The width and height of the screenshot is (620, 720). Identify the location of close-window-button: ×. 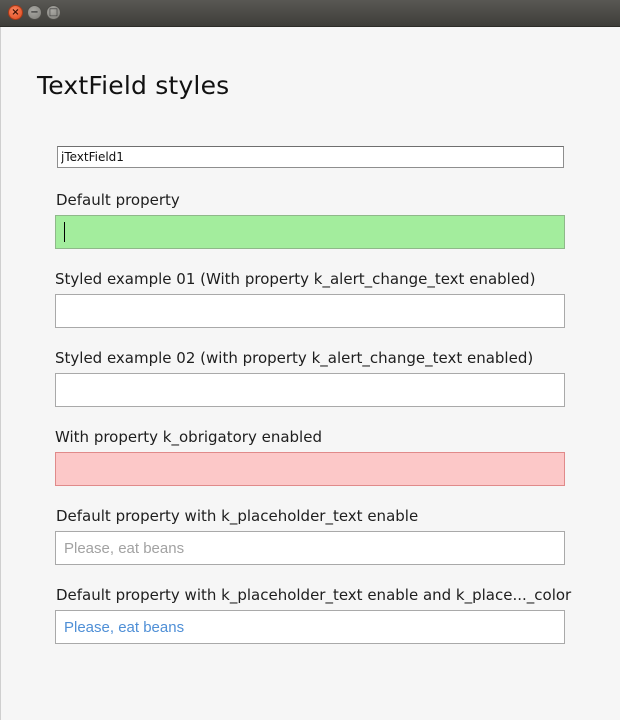
(15, 12).